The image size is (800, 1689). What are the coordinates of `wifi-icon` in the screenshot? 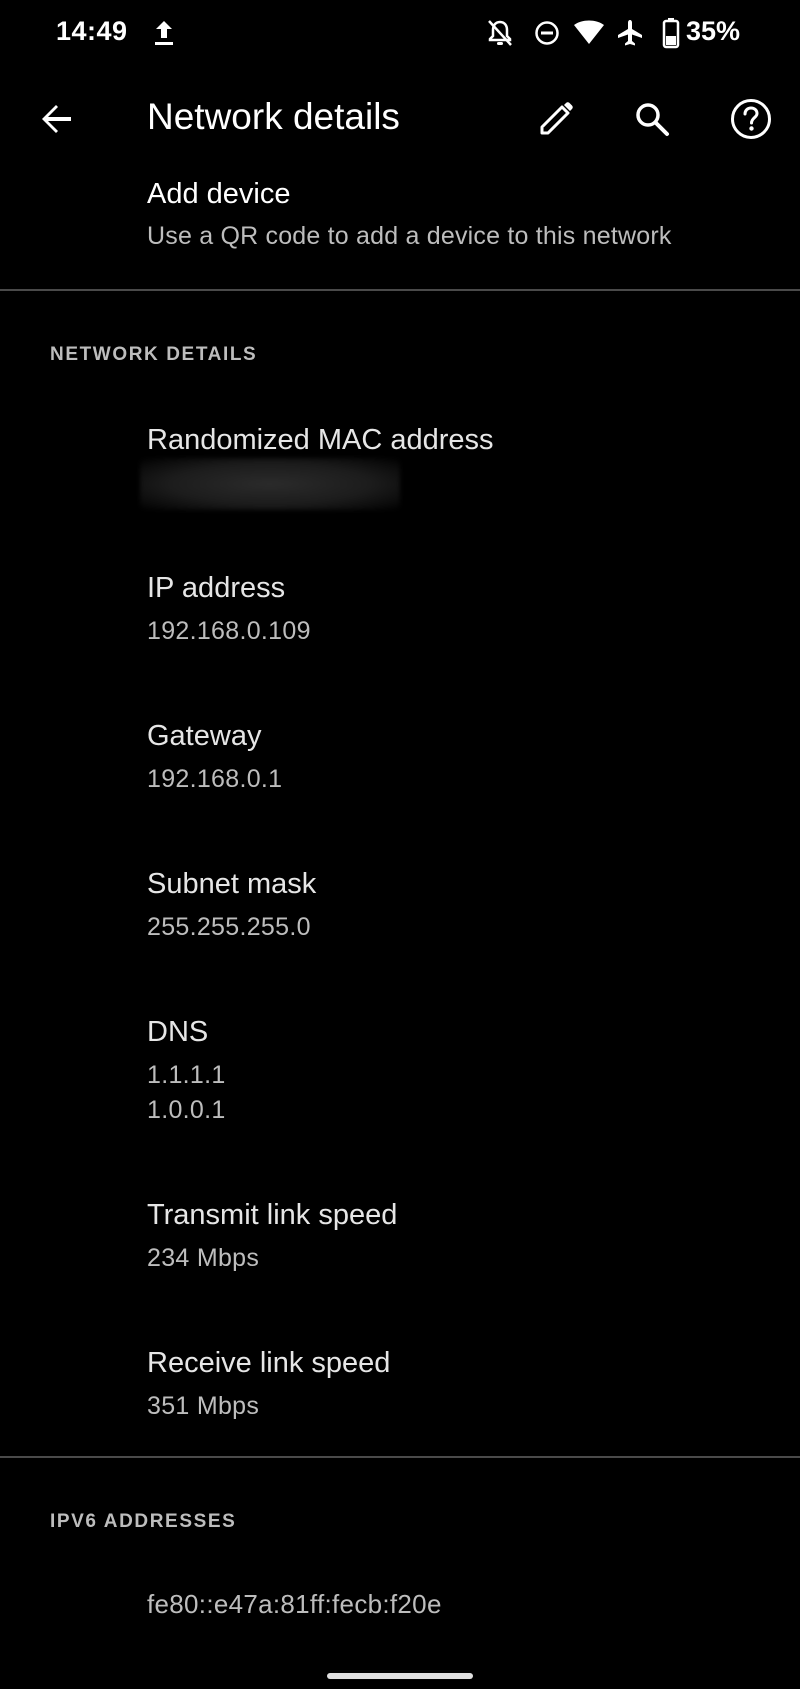 It's located at (589, 32).